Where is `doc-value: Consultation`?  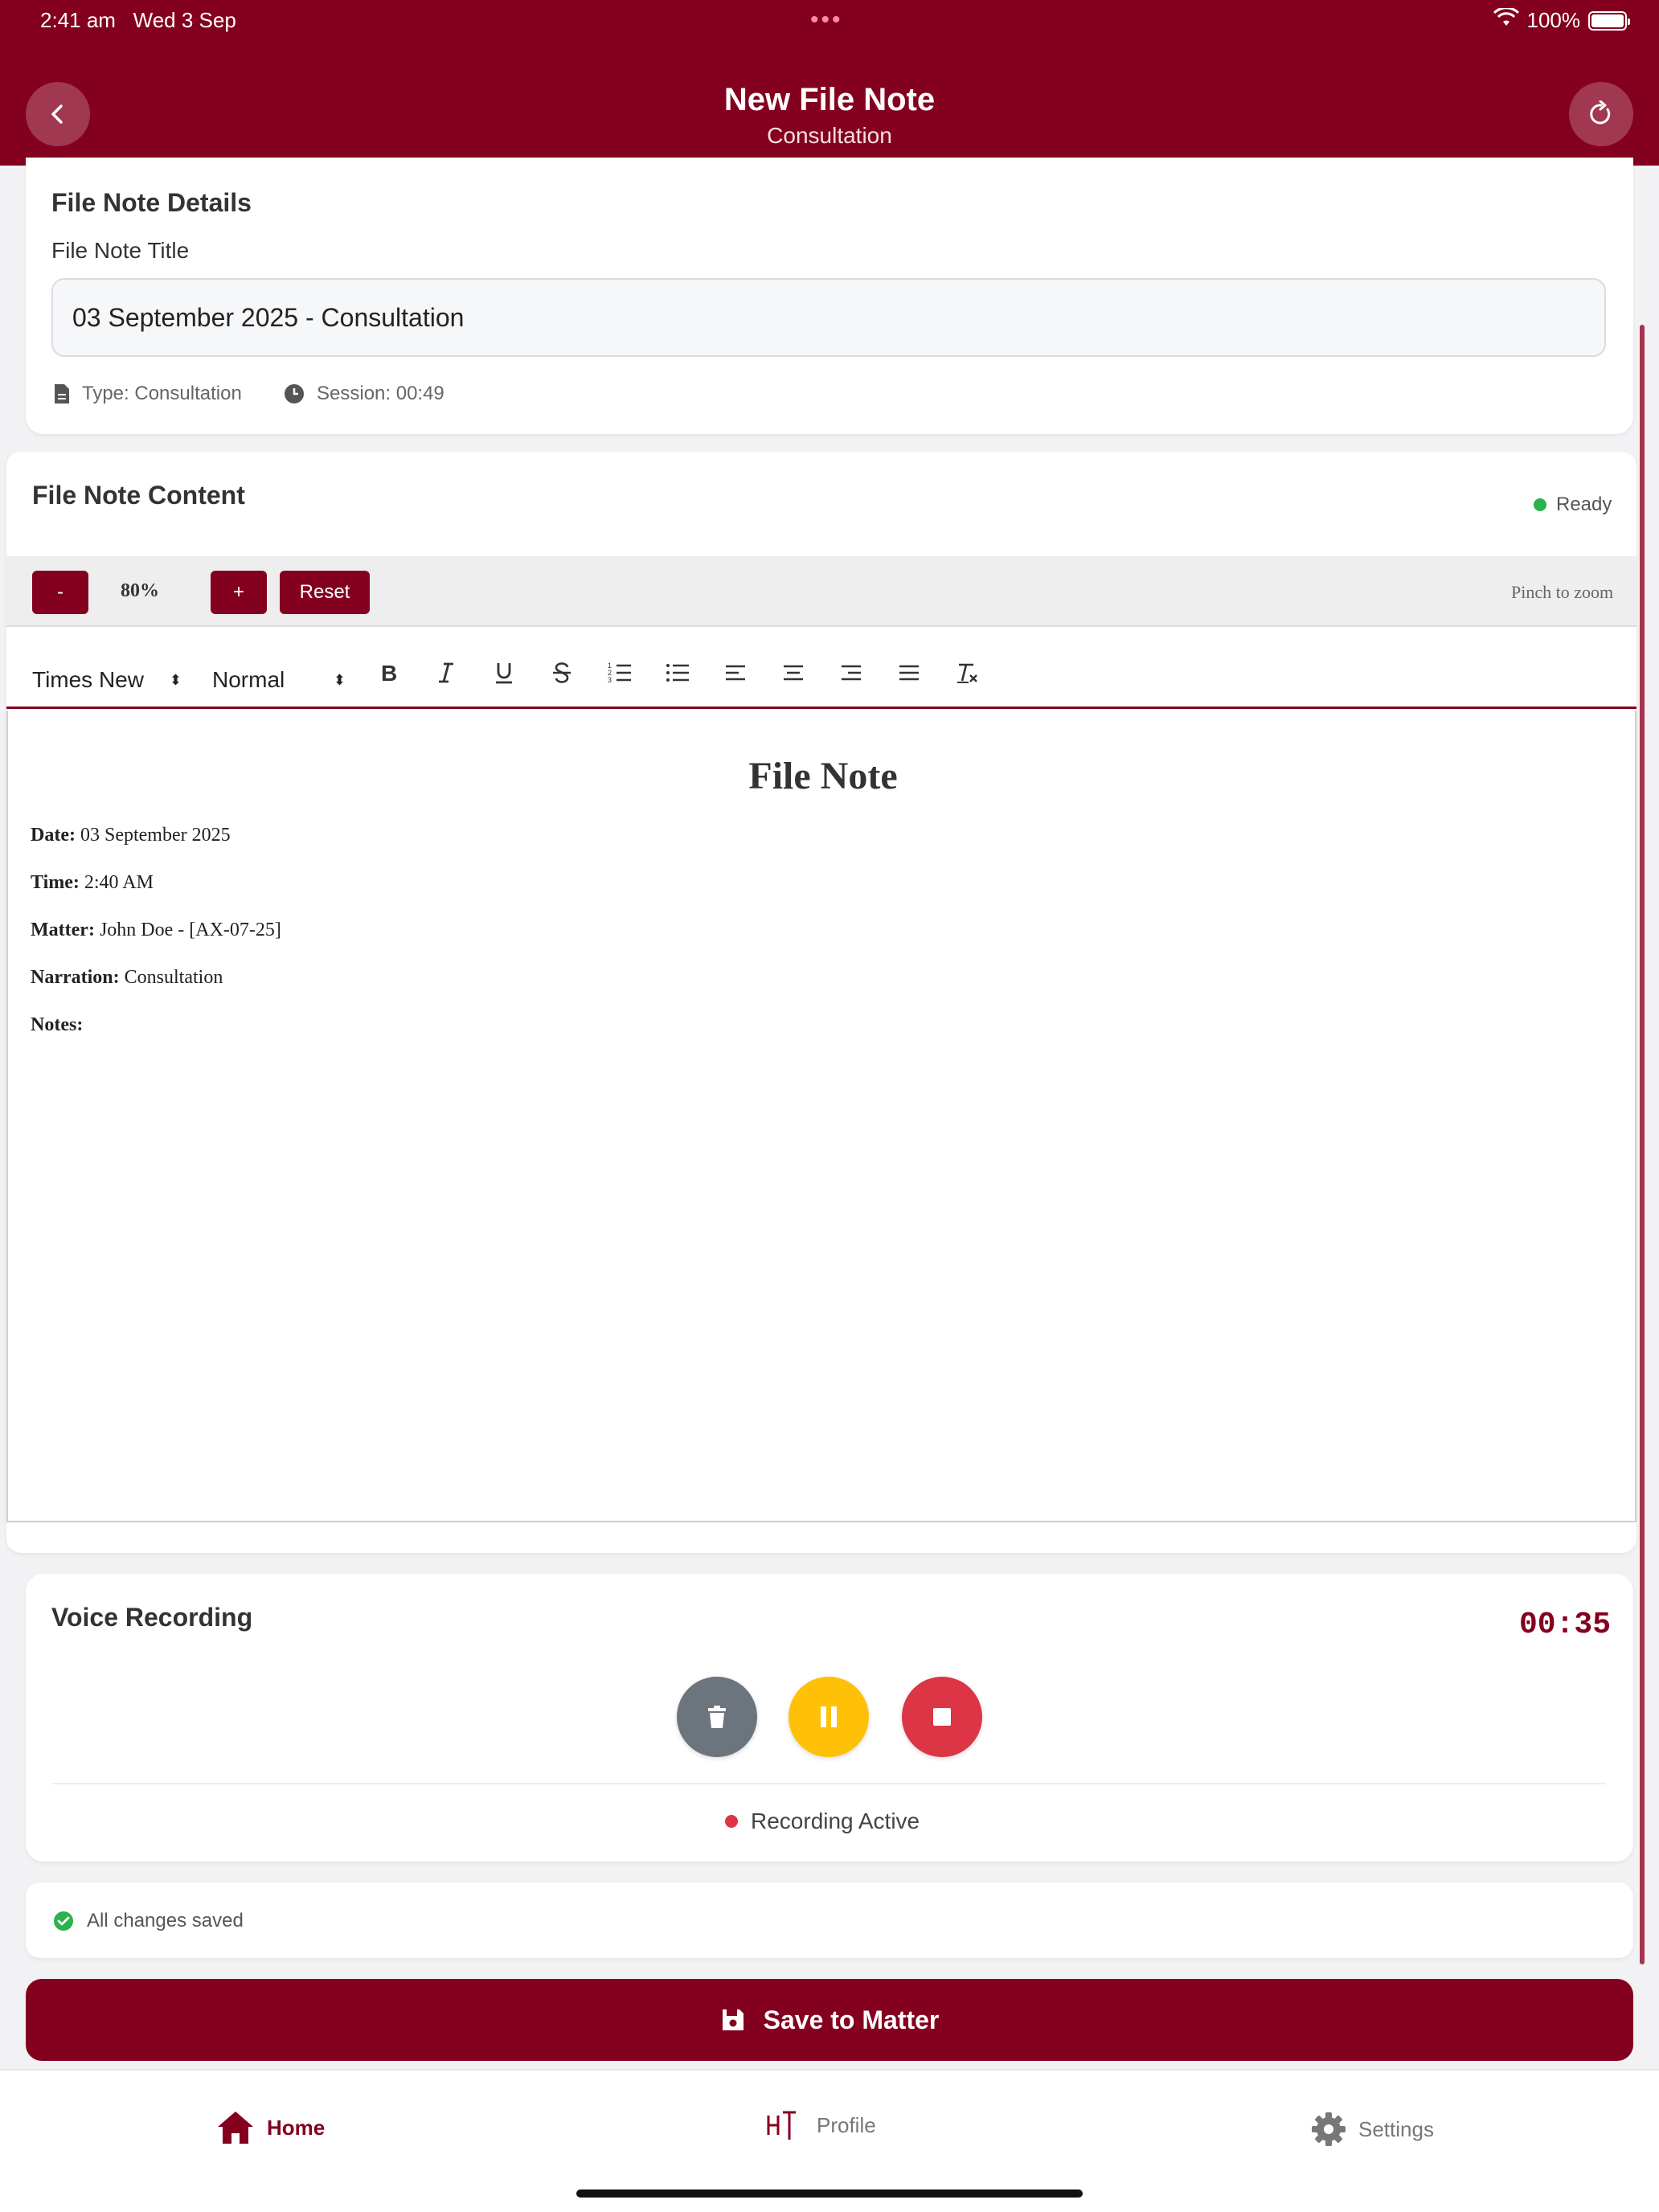 doc-value: Consultation is located at coordinates (171, 977).